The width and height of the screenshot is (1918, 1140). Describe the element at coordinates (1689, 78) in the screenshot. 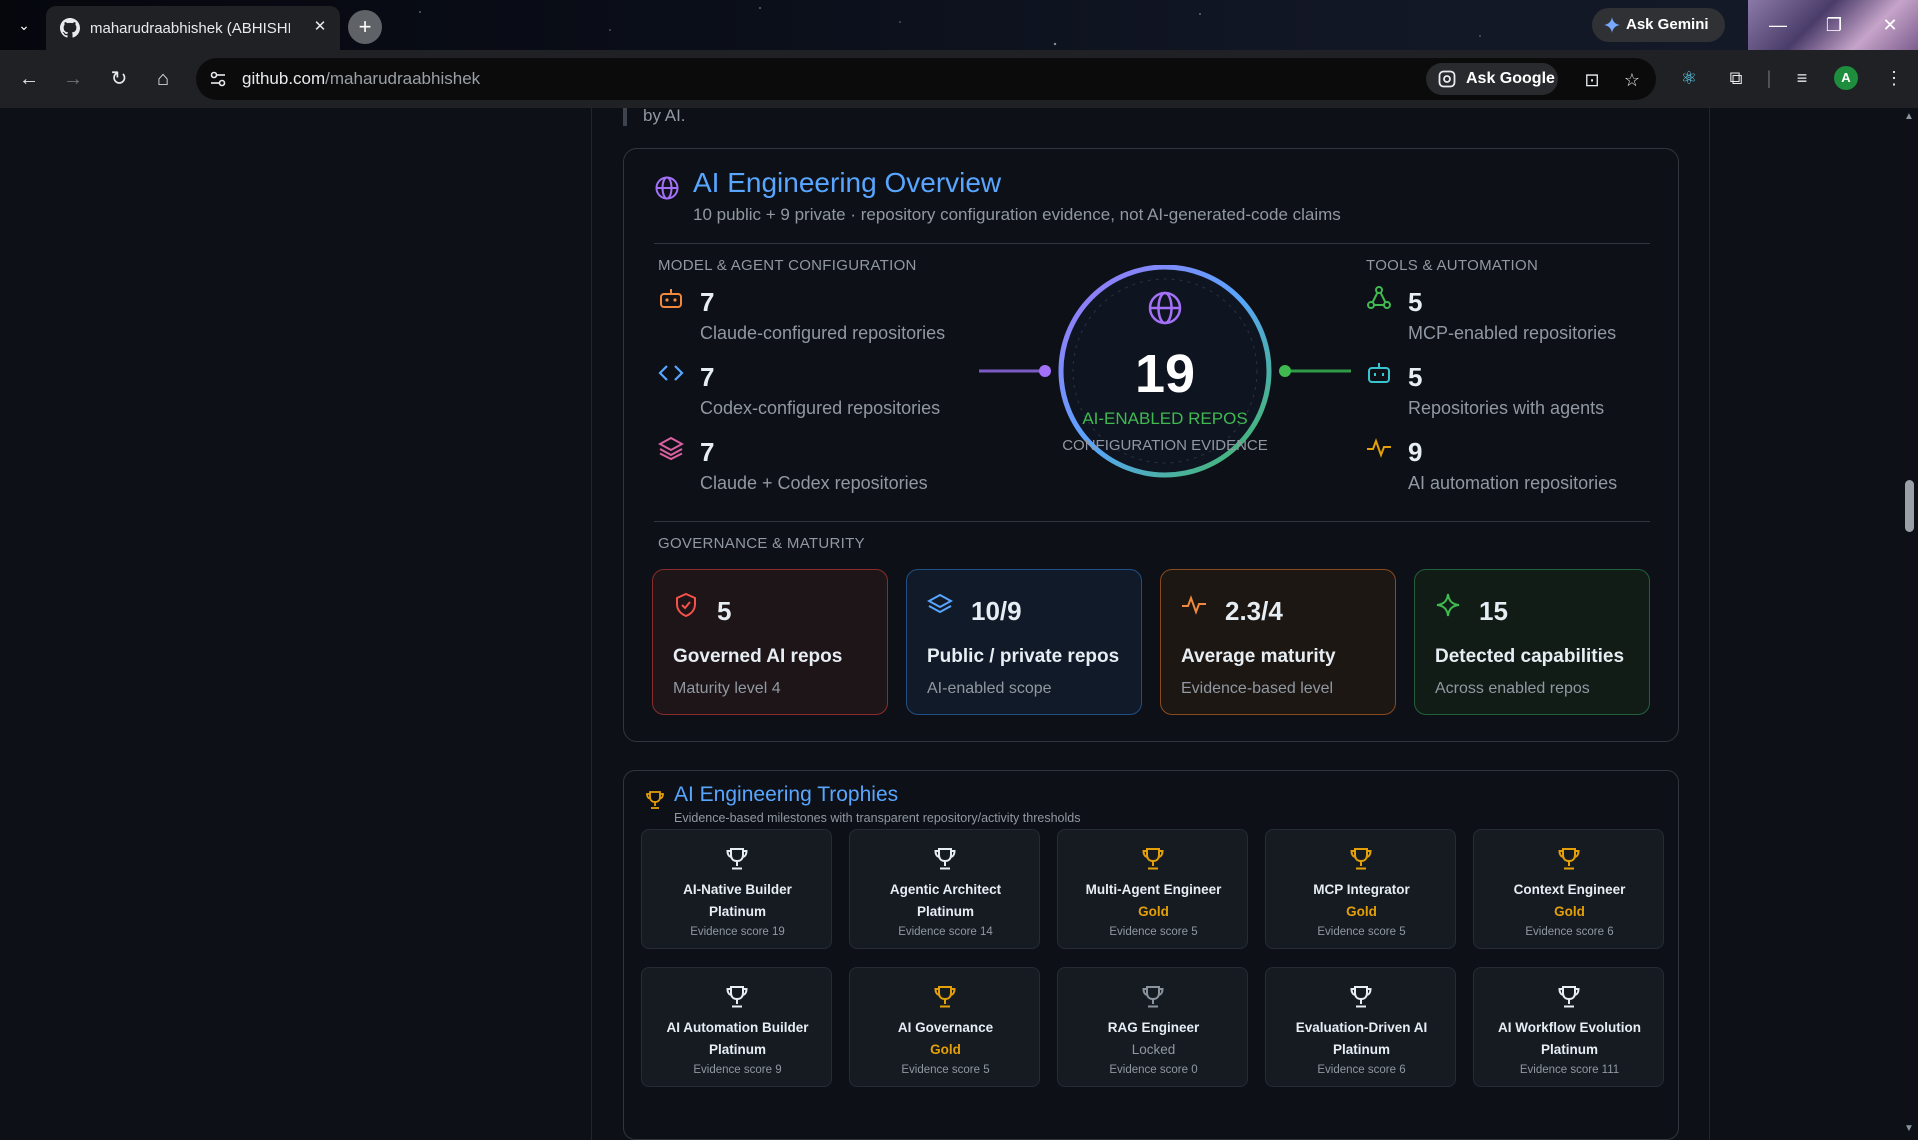

I see `react-devtools-icon: ⚛` at that location.